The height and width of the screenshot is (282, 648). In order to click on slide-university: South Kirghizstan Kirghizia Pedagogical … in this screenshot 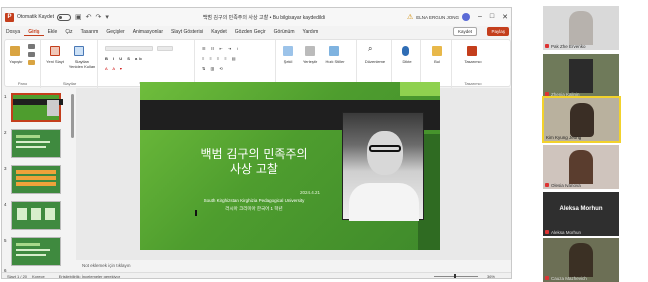, I will do `click(254, 200)`.